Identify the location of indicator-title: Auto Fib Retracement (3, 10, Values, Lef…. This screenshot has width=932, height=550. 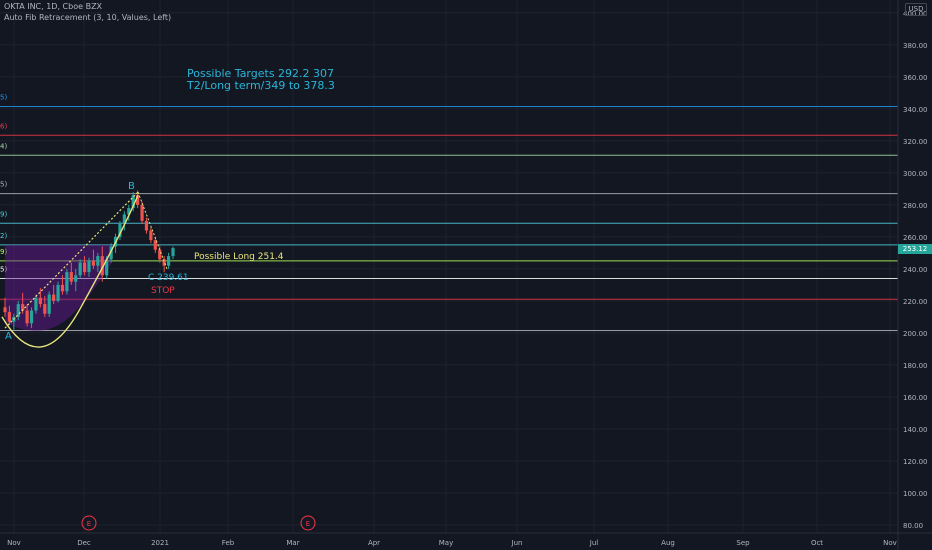
(87, 17).